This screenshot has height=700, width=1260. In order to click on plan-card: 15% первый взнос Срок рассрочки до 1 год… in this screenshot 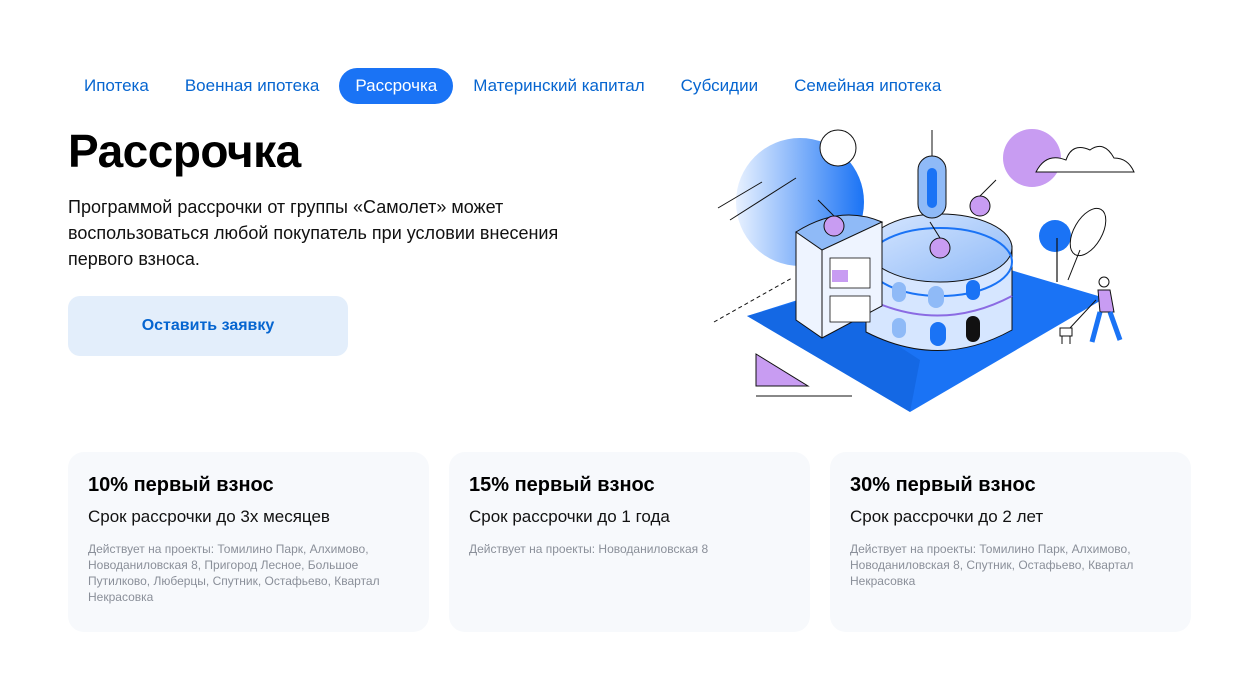, I will do `click(629, 542)`.